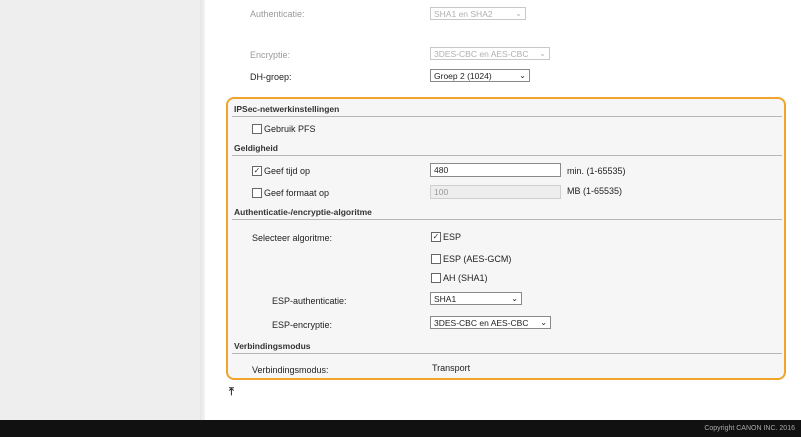  I want to click on dh-group-label: DH-groep:, so click(271, 77).